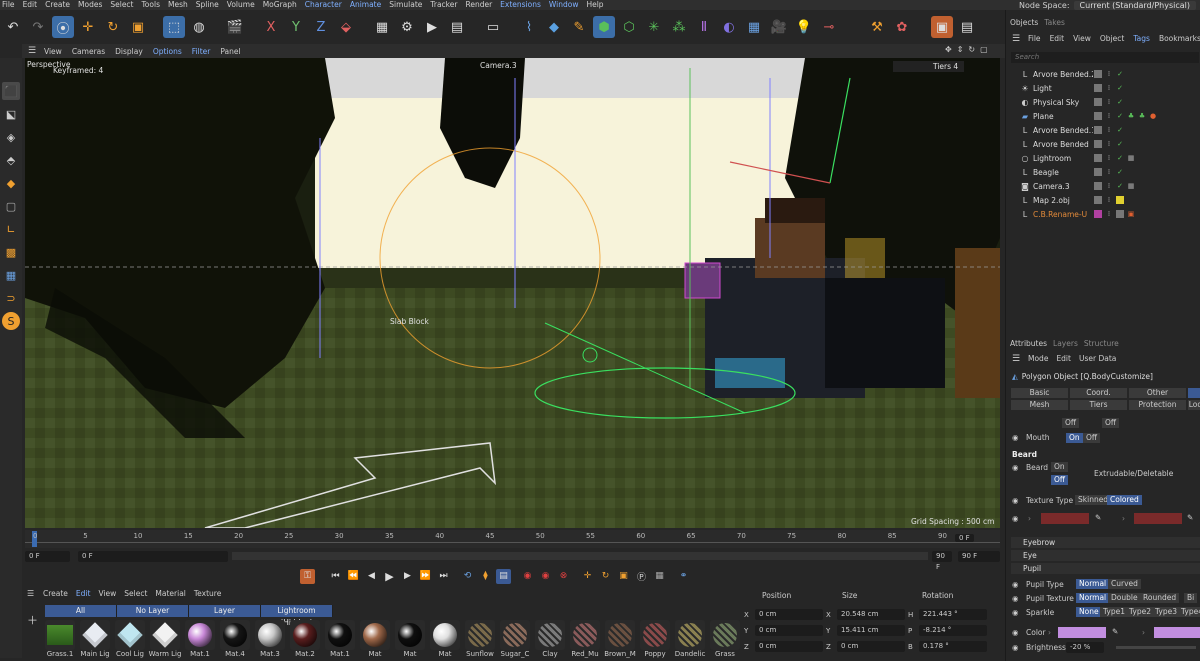 This screenshot has width=1200, height=661. What do you see at coordinates (953, 614) in the screenshot?
I see `rotation-field: 221.443 °` at bounding box center [953, 614].